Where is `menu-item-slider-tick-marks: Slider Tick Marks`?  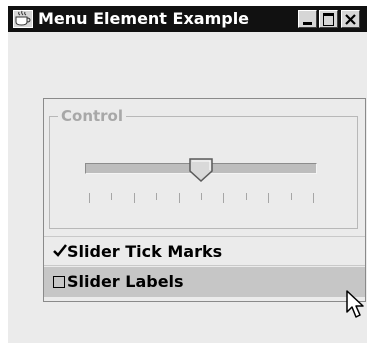 menu-item-slider-tick-marks: Slider Tick Marks is located at coordinates (204, 251).